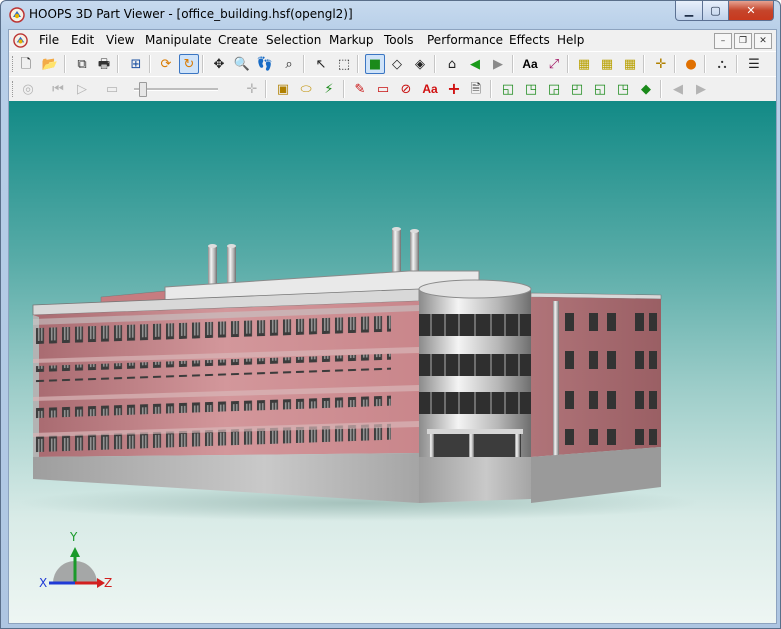 The width and height of the screenshot is (781, 629). What do you see at coordinates (691, 64) in the screenshot?
I see `sphere-icon: ●` at bounding box center [691, 64].